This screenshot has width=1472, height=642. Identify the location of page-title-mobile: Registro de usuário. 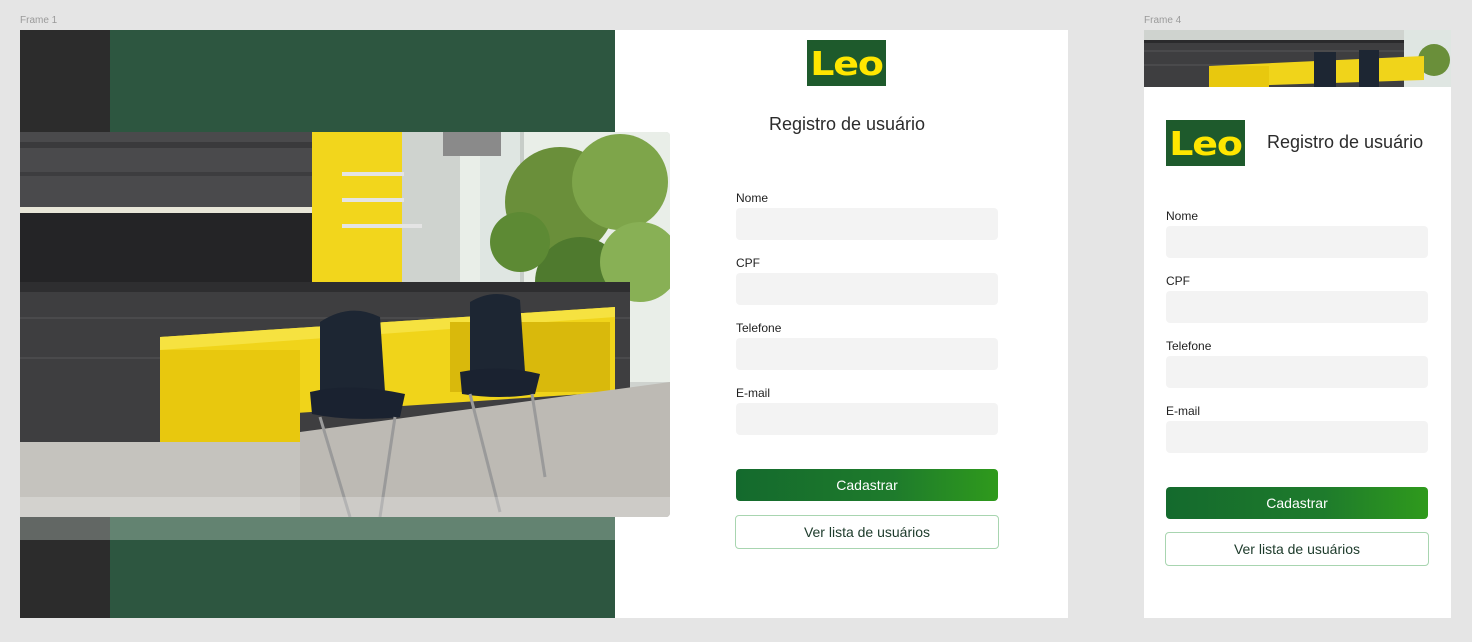
(1345, 142).